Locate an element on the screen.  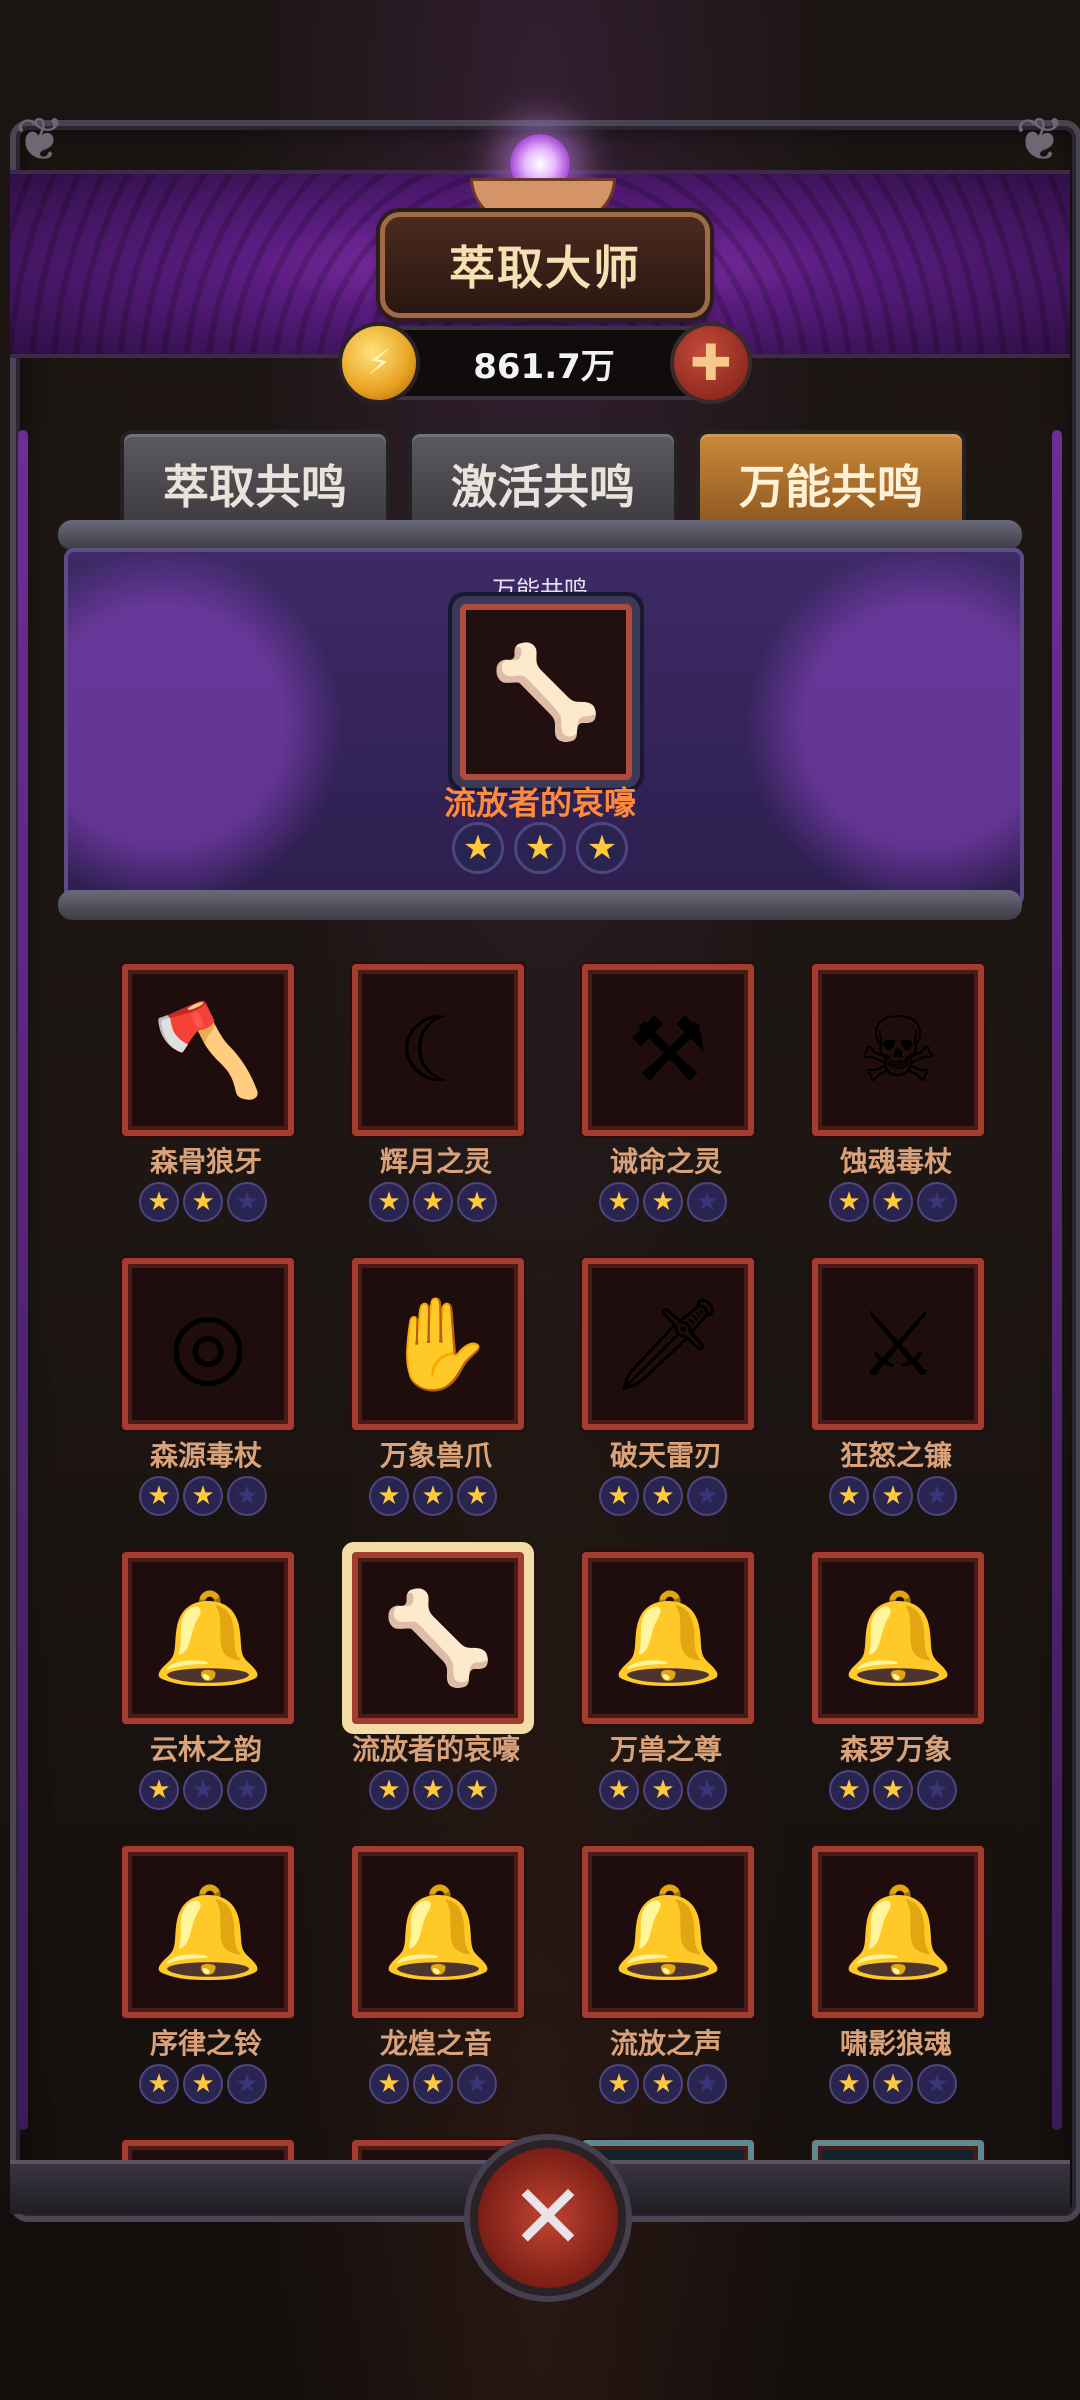
featured-stars: ★ ★ ★ is located at coordinates (540, 848).